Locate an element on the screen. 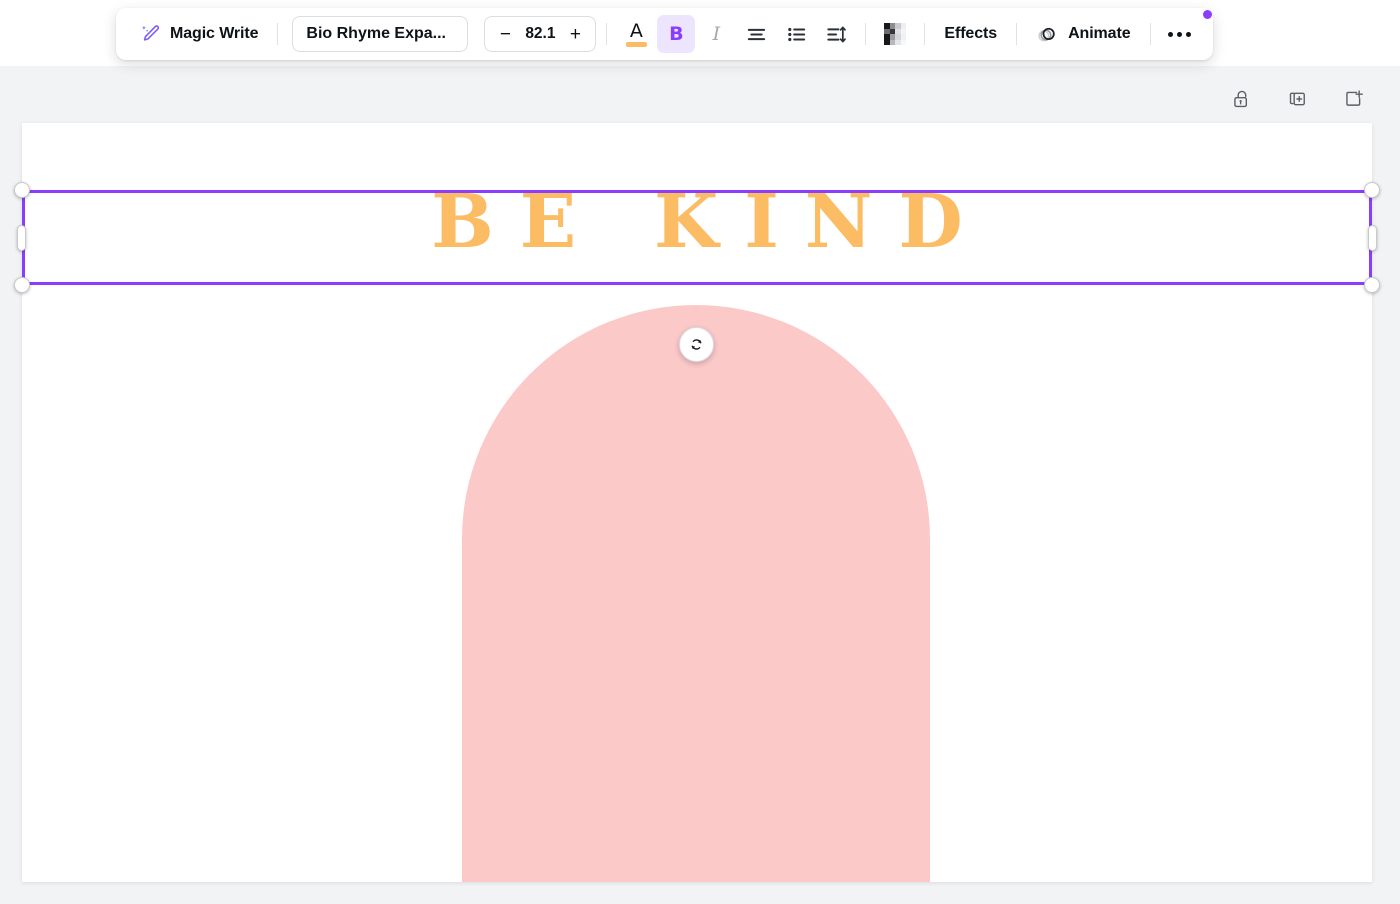 This screenshot has height=904, width=1400. text-color-letter: A is located at coordinates (636, 31).